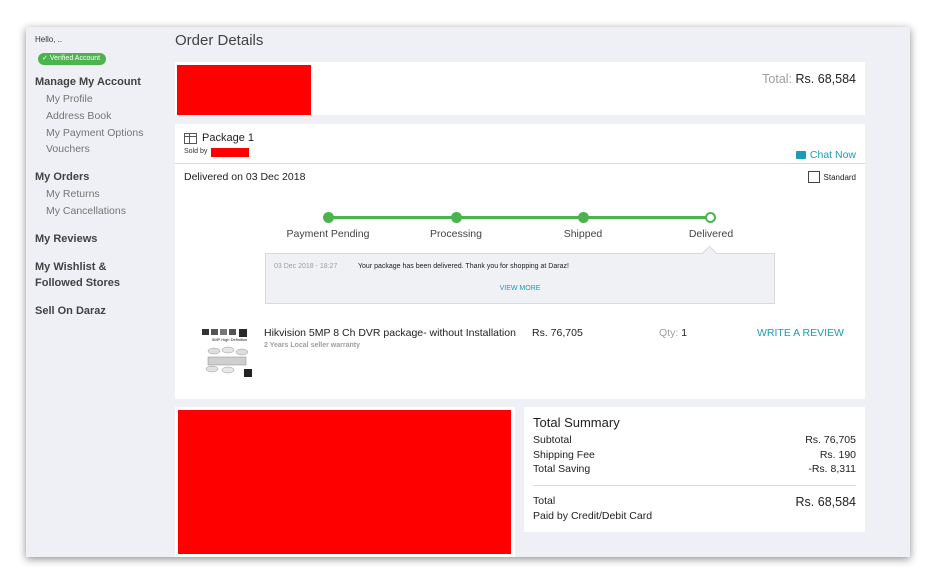 This screenshot has height=583, width=936. I want to click on package-title: Package 1, so click(219, 138).